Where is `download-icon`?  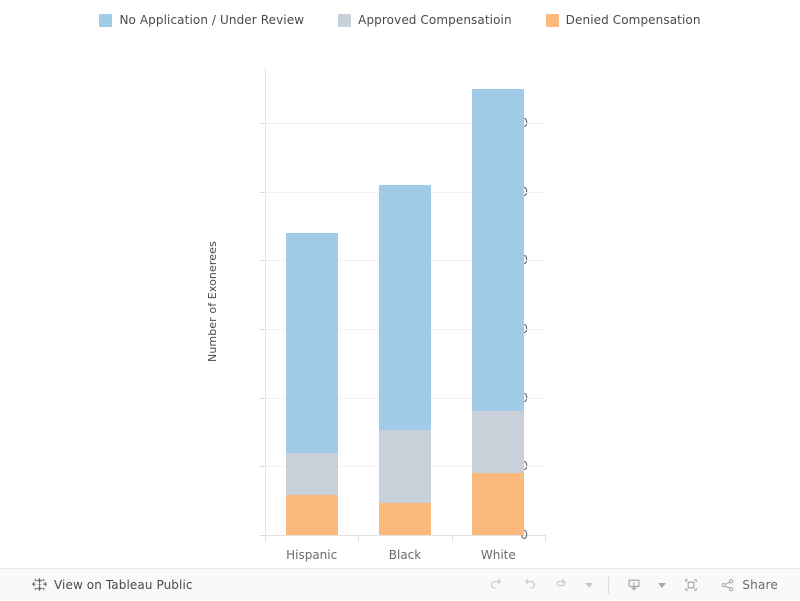 download-icon is located at coordinates (634, 585).